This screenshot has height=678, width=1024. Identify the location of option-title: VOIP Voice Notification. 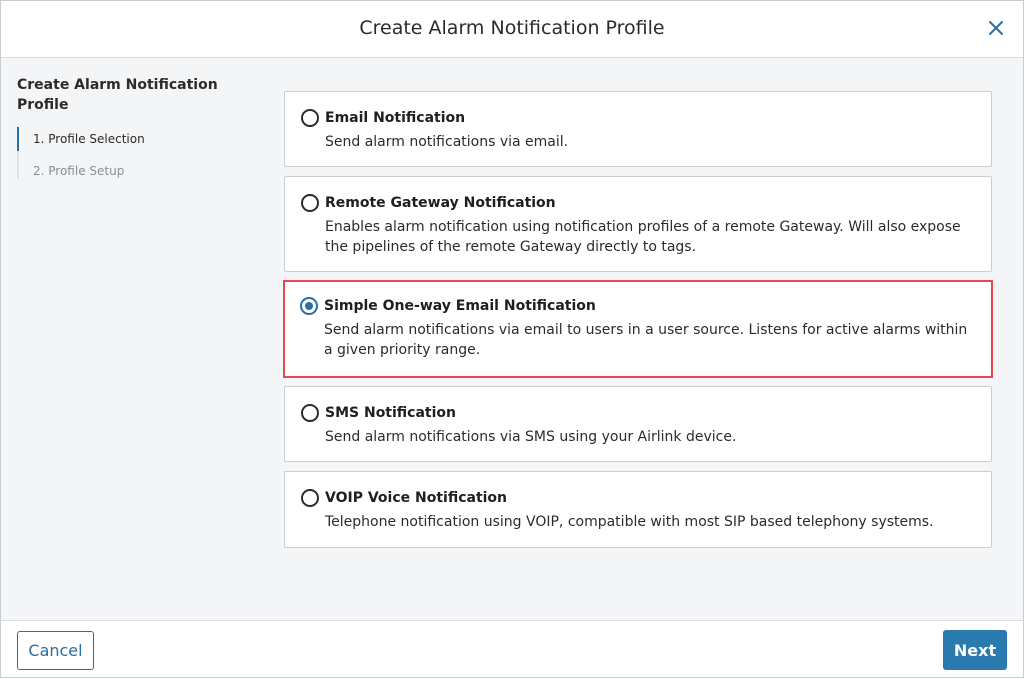
(416, 498).